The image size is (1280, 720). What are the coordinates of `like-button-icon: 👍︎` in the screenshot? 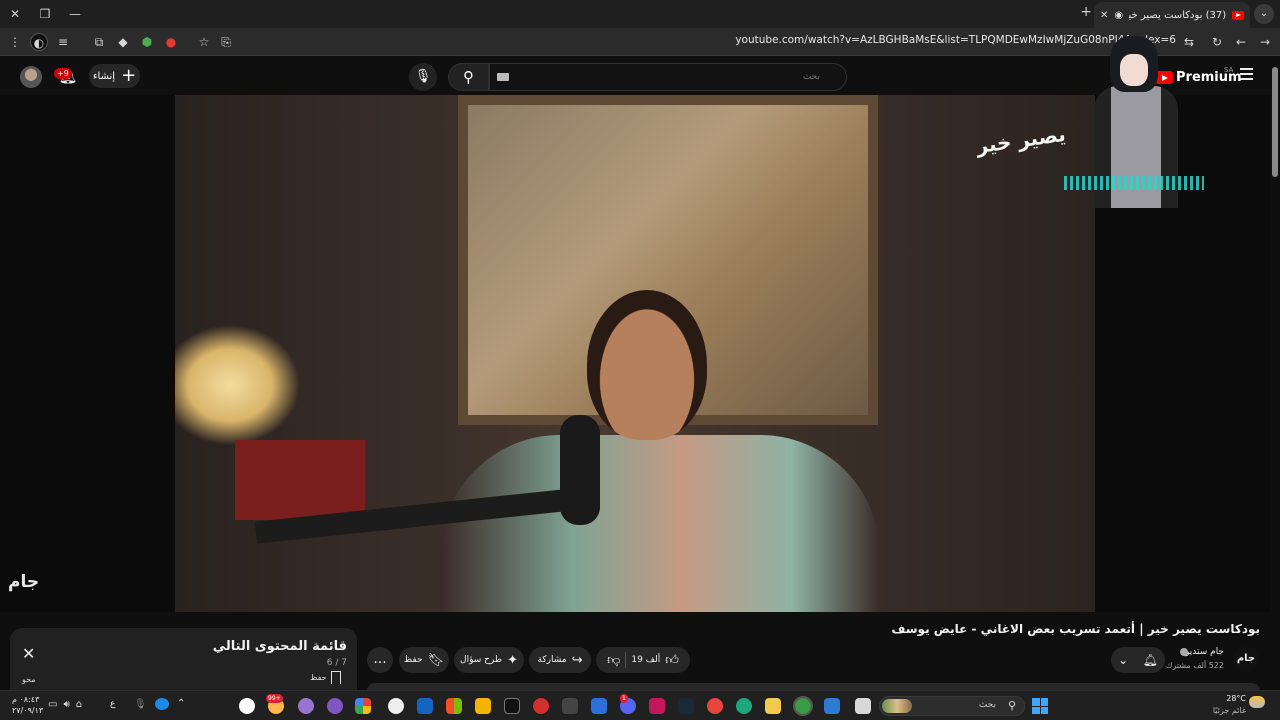 It's located at (672, 660).